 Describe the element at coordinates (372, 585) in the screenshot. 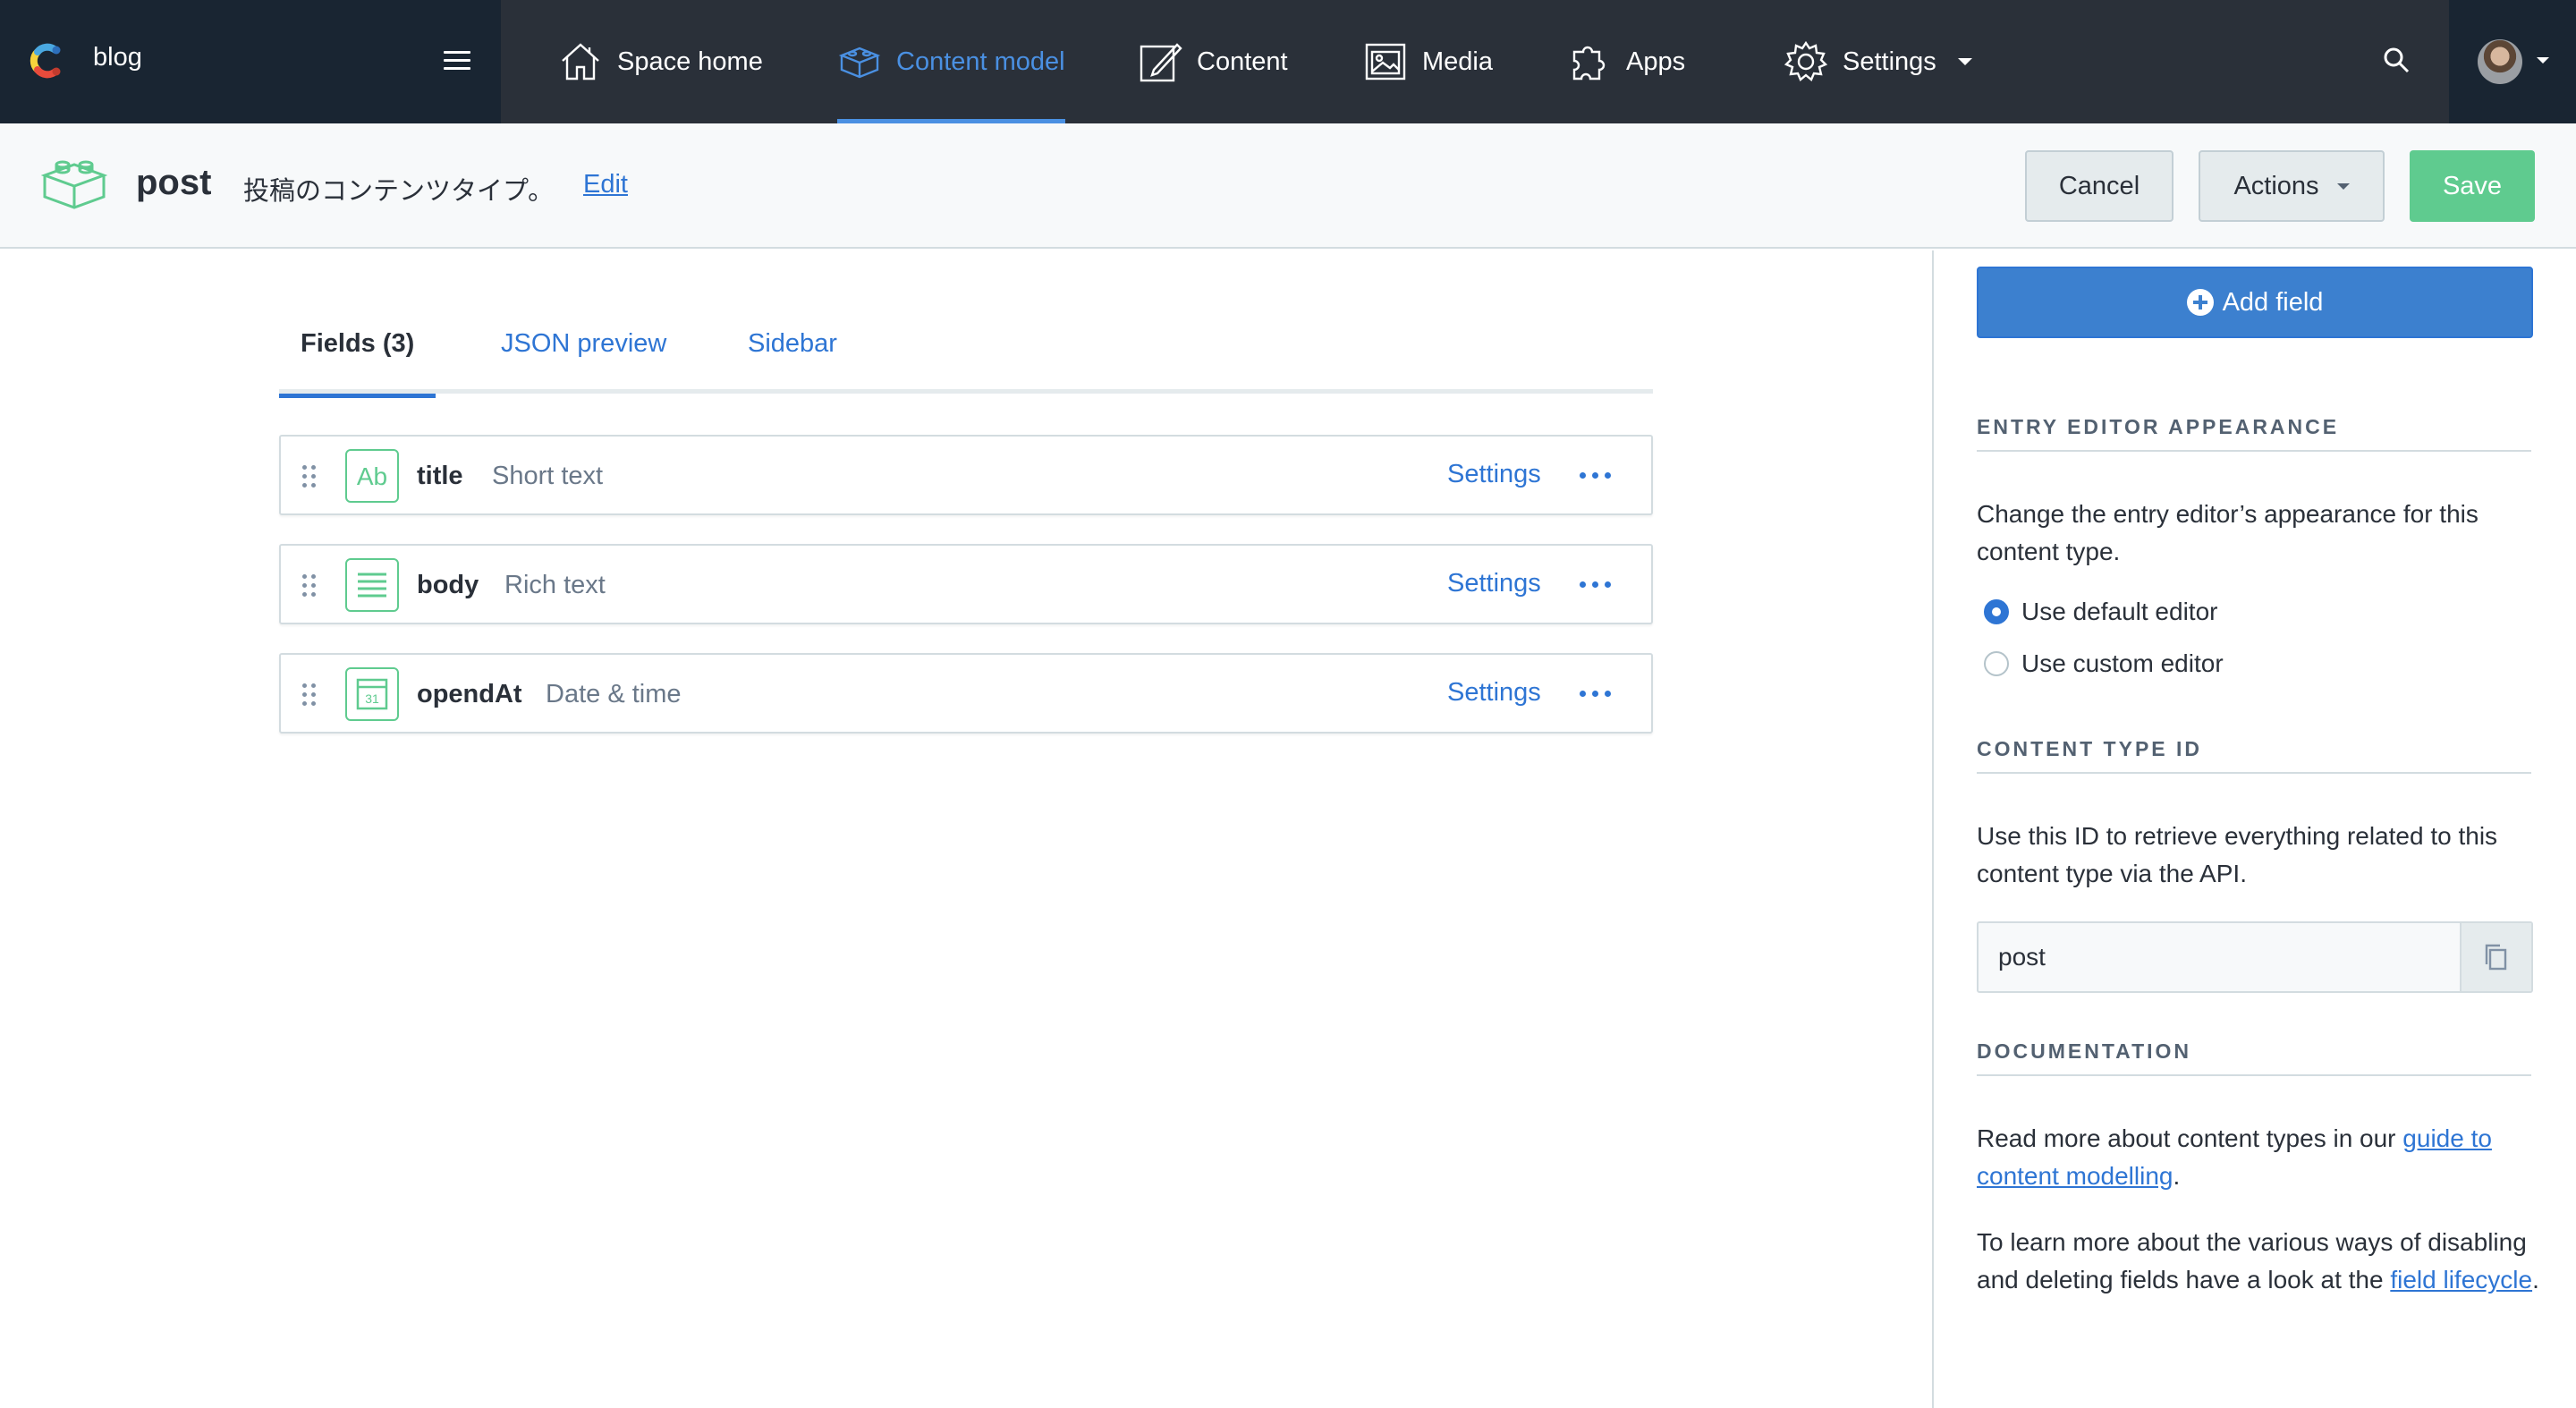

I see `rich-text-icon` at that location.